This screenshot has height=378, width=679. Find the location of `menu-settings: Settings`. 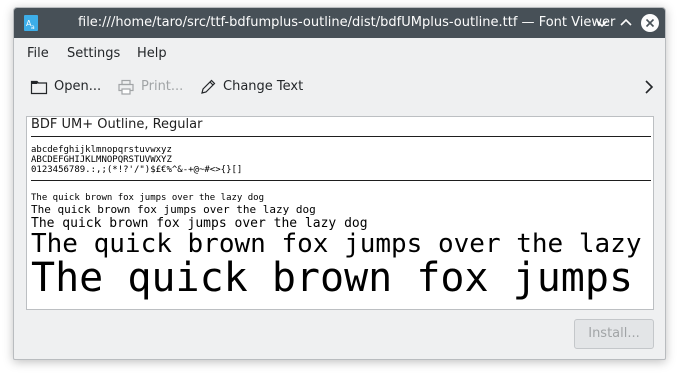

menu-settings: Settings is located at coordinates (93, 53).